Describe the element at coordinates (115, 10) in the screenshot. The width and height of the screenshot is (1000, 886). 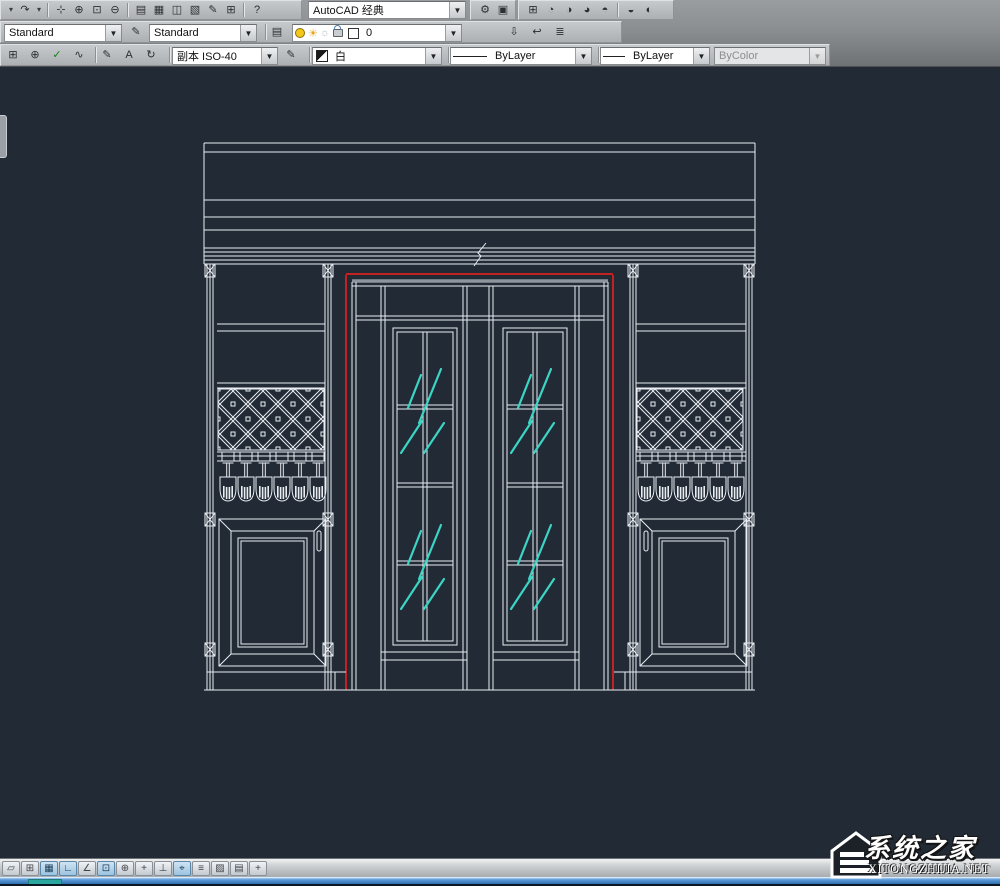
I see `zoom-previous-icon: ⊖` at that location.